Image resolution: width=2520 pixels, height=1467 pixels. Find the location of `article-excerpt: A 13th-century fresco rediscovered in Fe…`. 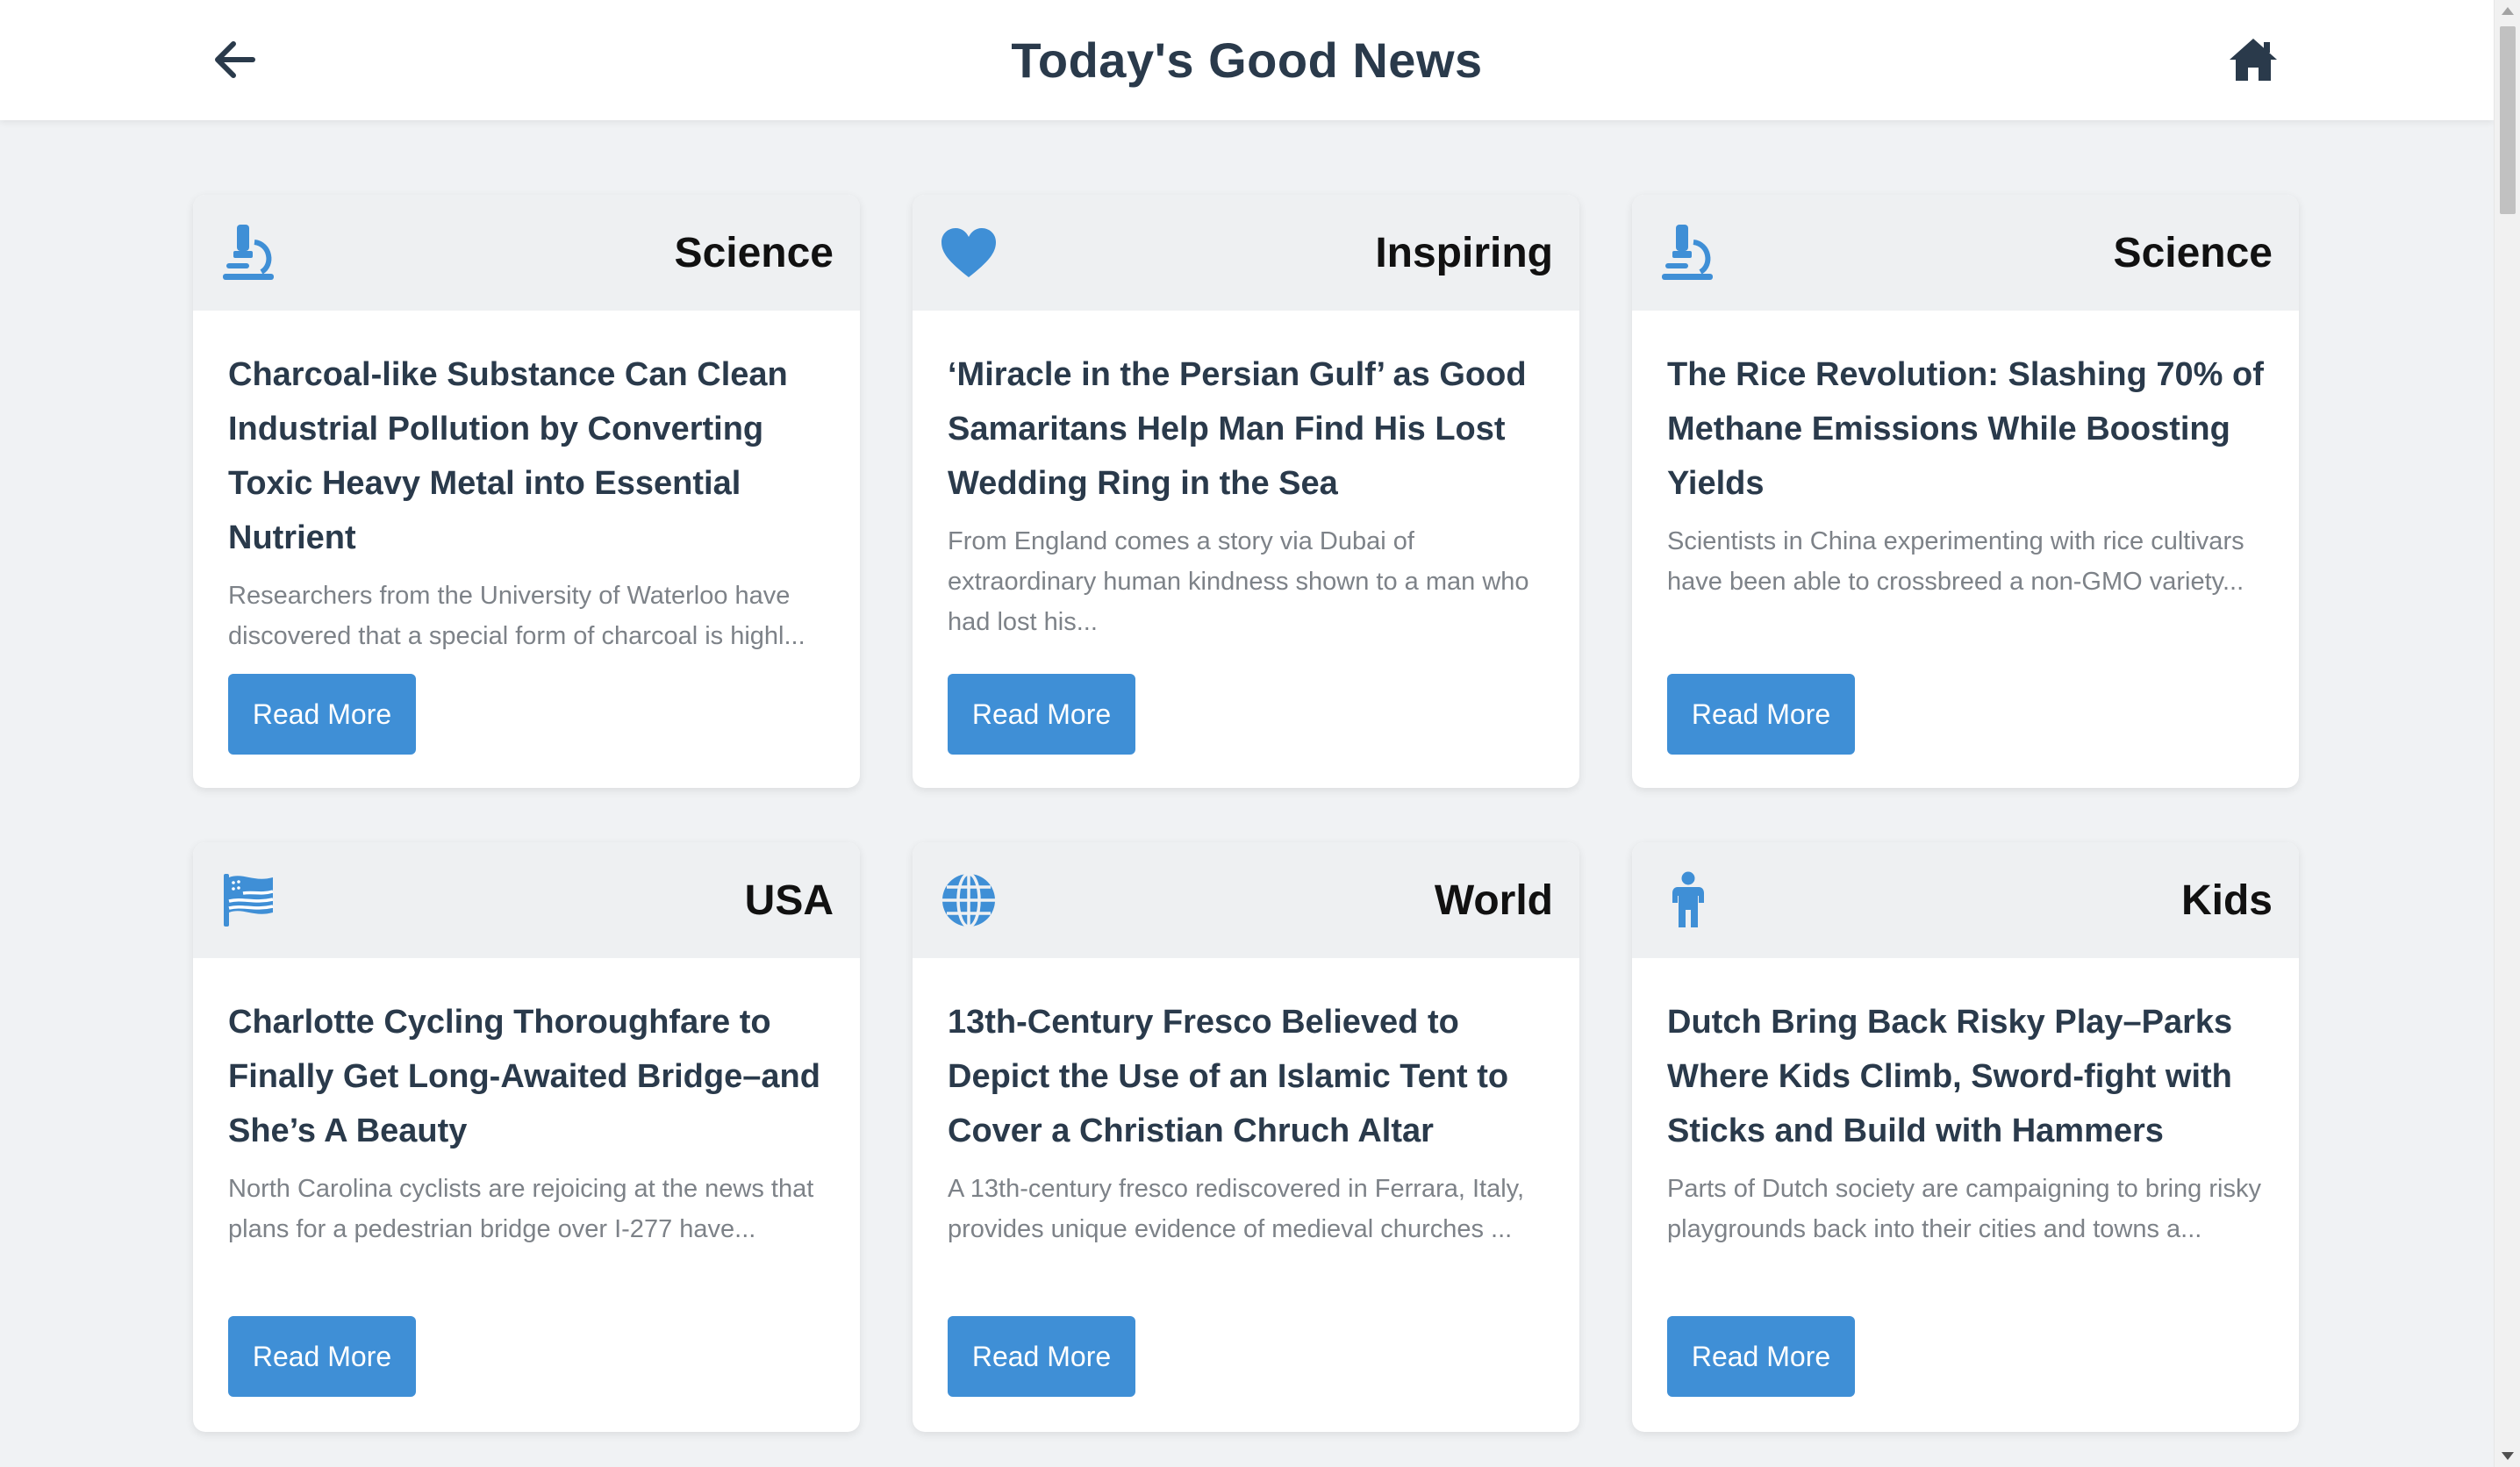

article-excerpt: A 13th-century fresco rediscovered in Fe… is located at coordinates (1236, 1209).